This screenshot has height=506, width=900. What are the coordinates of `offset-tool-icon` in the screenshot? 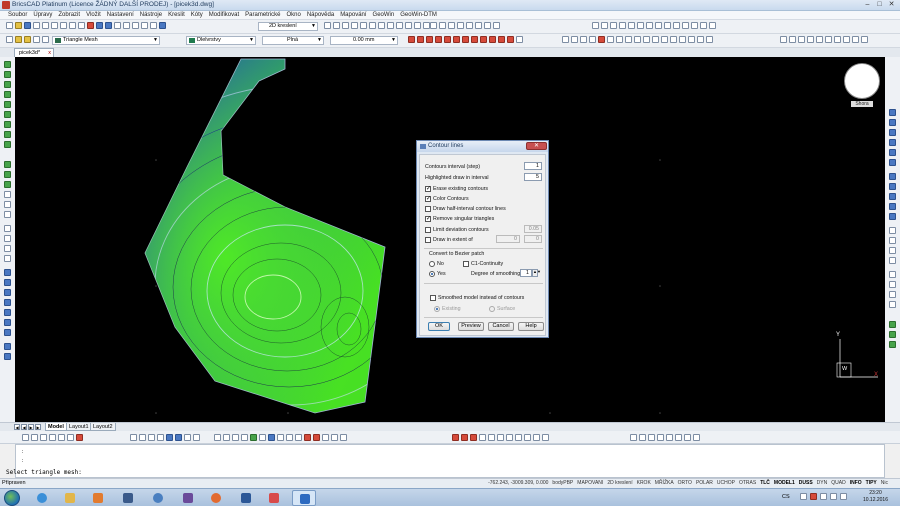 It's located at (473, 437).